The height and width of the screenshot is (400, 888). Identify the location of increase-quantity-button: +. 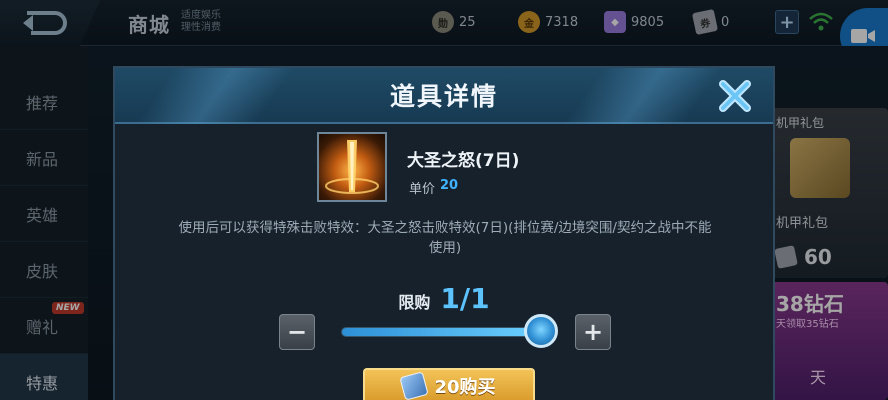
(593, 332).